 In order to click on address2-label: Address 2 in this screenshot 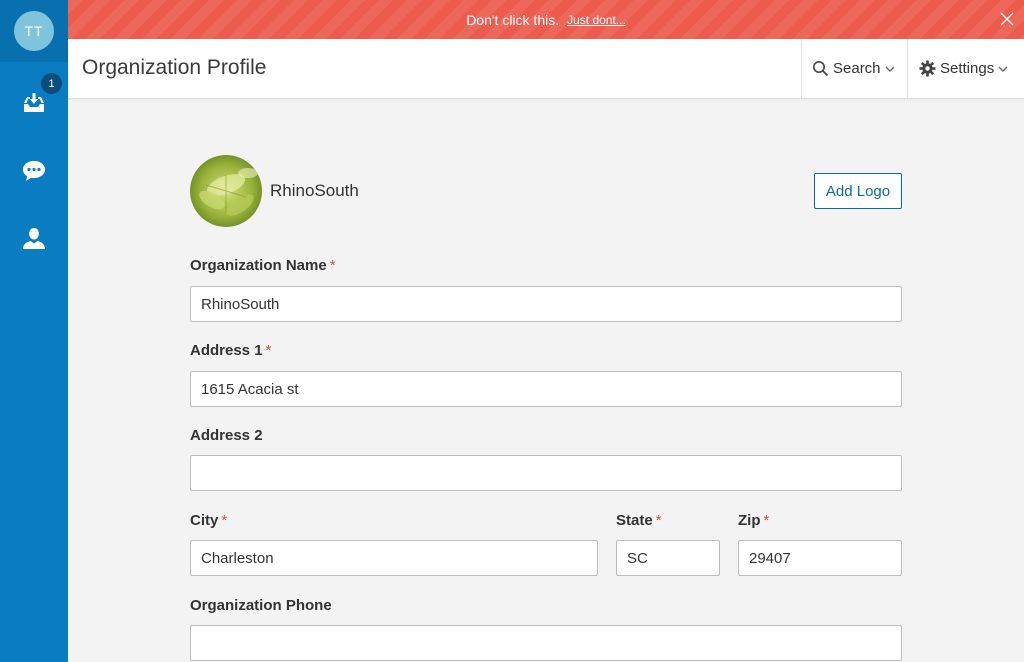, I will do `click(226, 435)`.